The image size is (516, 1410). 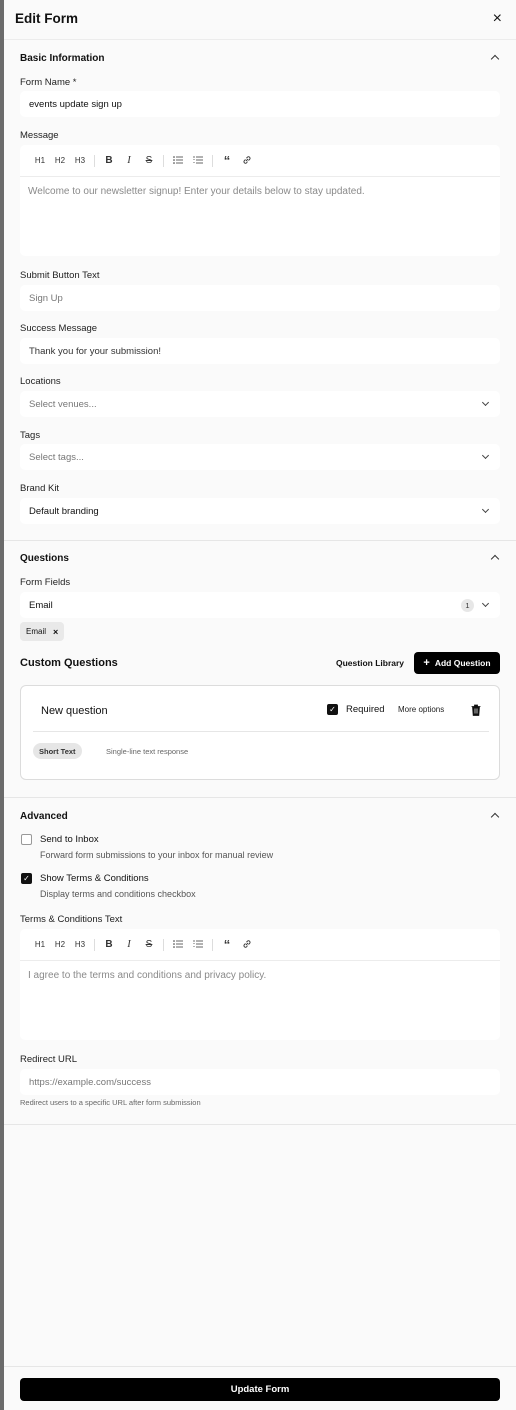 I want to click on form-name-label: Form Name *, so click(x=48, y=82).